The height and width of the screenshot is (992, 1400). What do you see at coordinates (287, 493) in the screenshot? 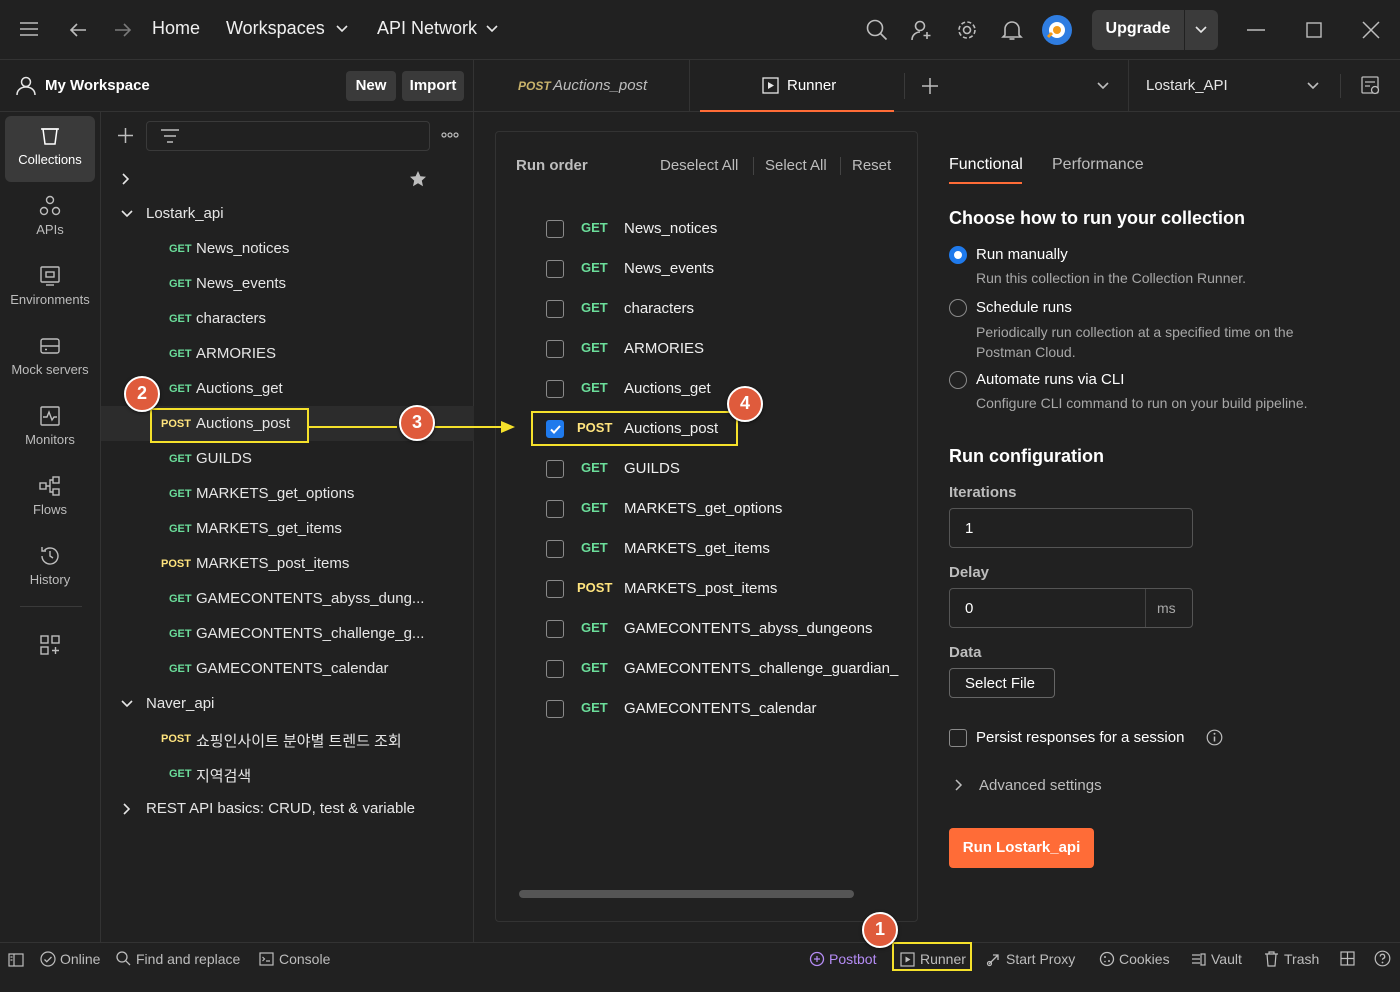
I see `request-item: GET MARKETS_get_options` at bounding box center [287, 493].